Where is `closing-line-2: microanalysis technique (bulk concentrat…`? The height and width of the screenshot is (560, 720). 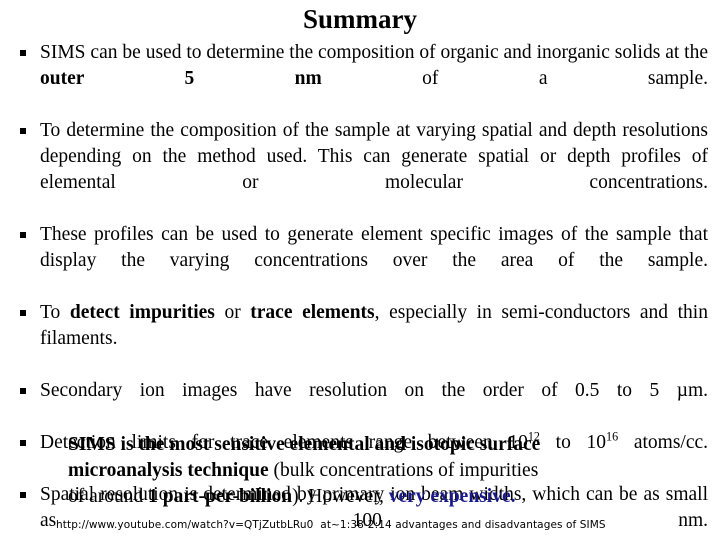
closing-line-2: microanalysis technique (bulk concentrat… is located at coordinates (303, 470).